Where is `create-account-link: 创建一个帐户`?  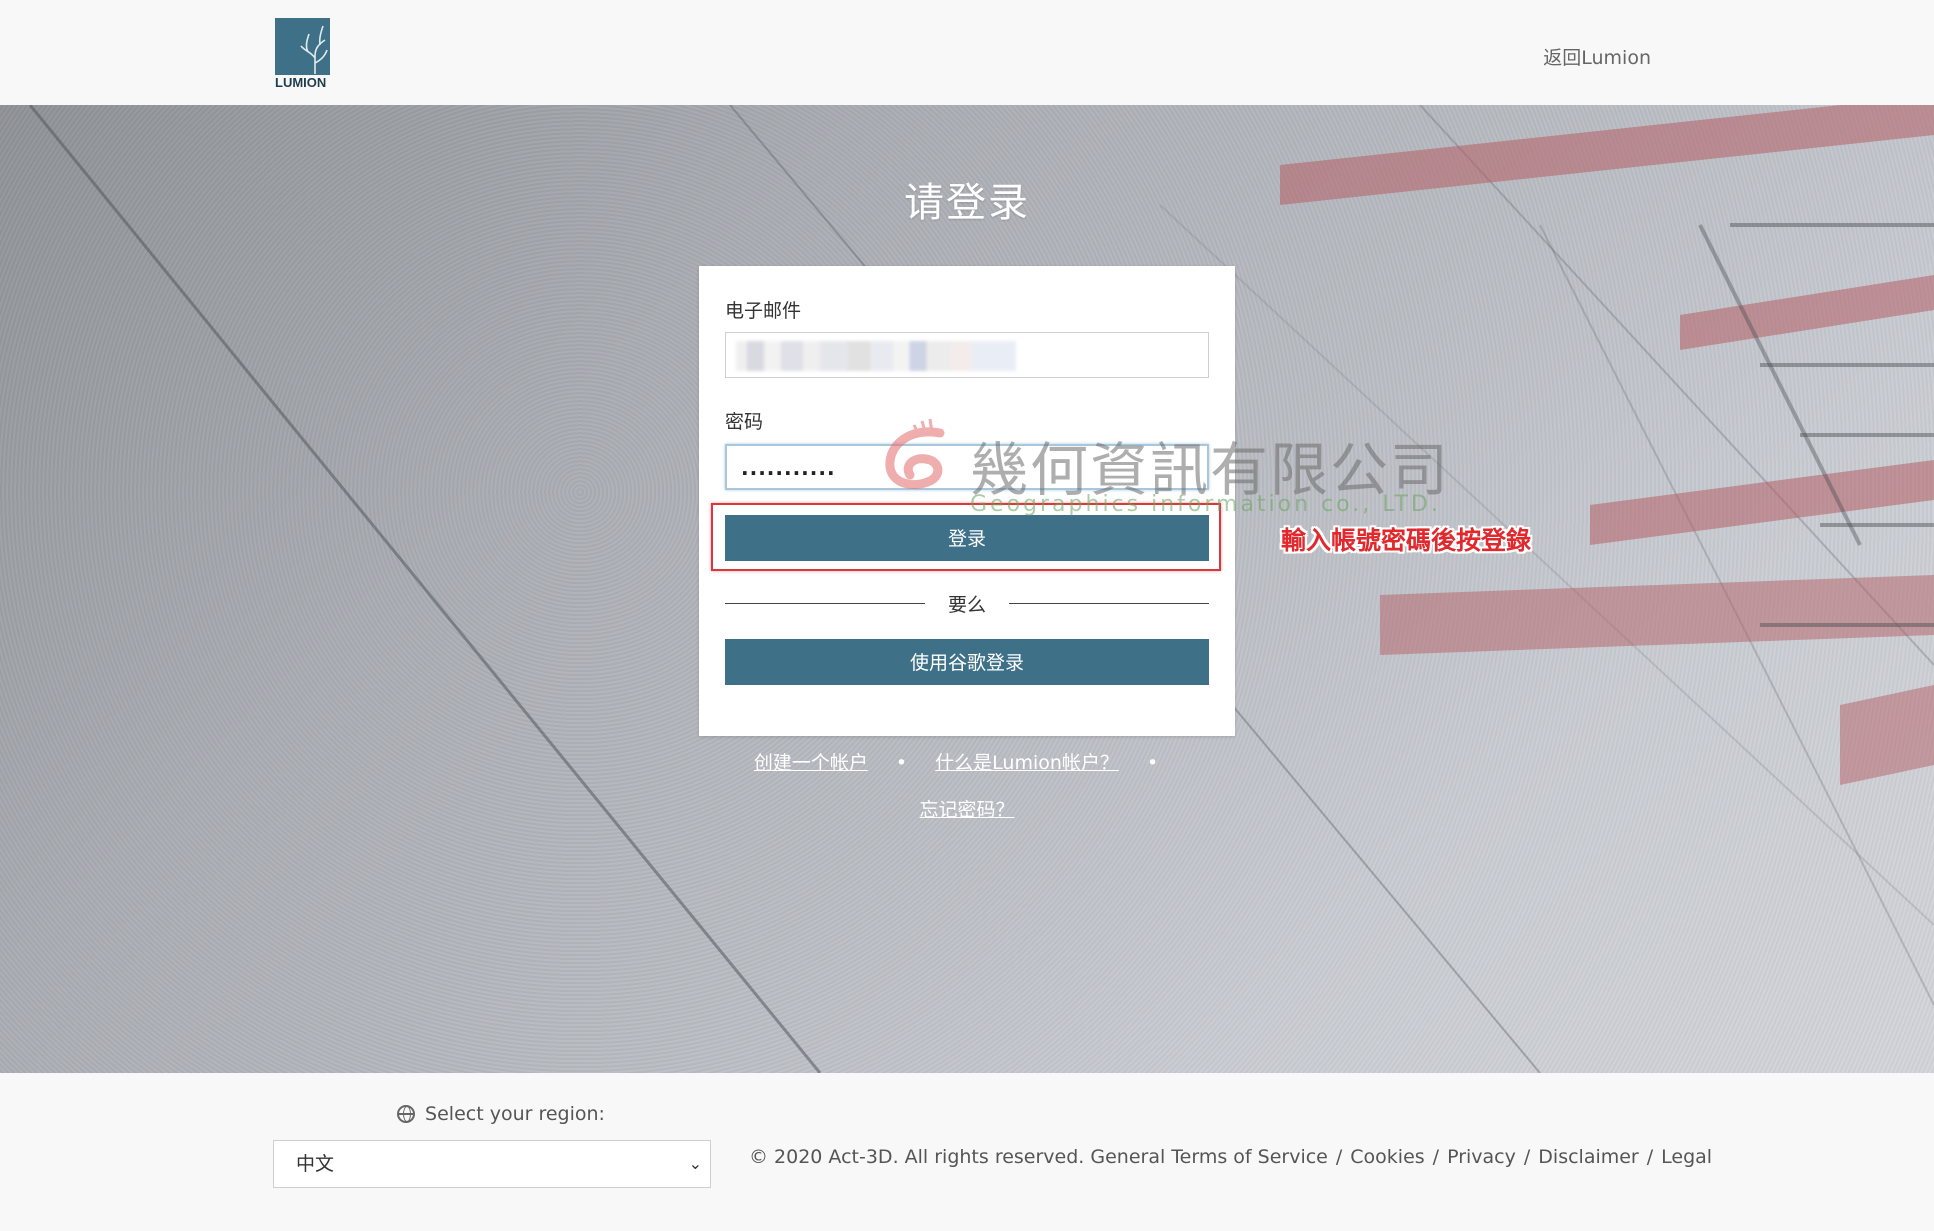
create-account-link: 创建一个帐户 is located at coordinates (811, 763).